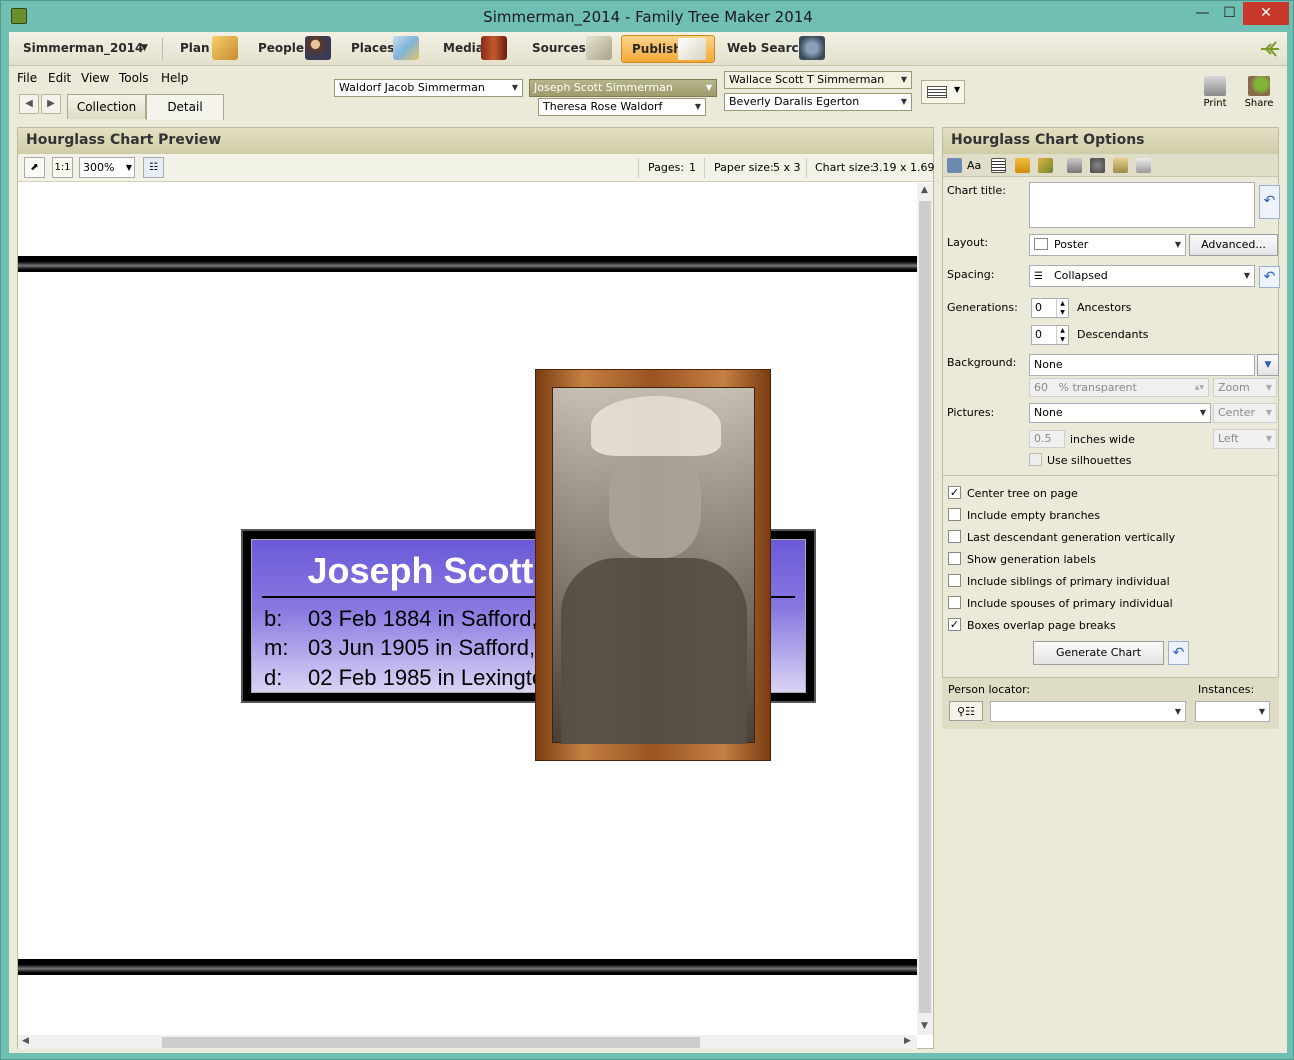 The image size is (1294, 1060). Describe the element at coordinates (1229, 13) in the screenshot. I see `maximize-button: ☐` at that location.